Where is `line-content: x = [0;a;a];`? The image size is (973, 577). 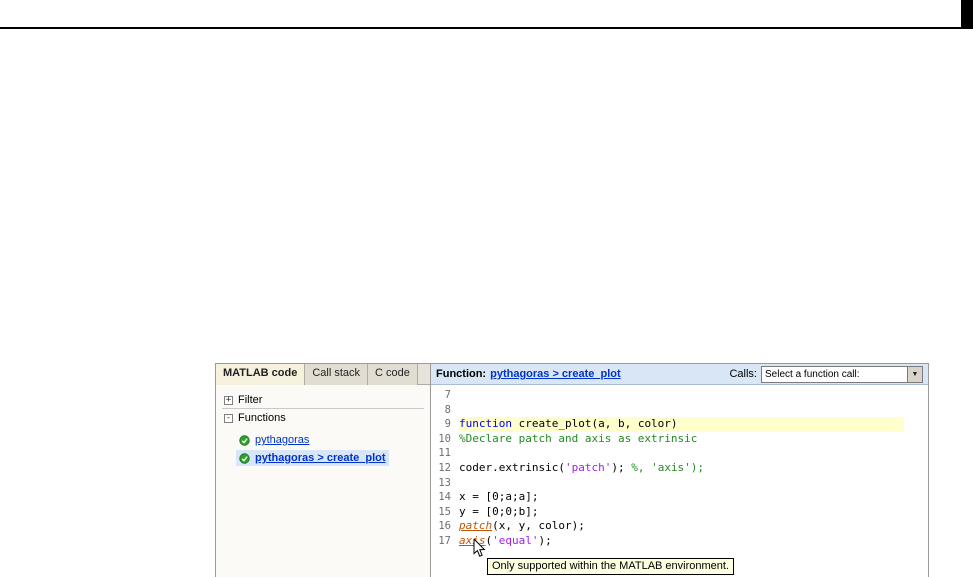 line-content: x = [0;a;a]; is located at coordinates (681, 497).